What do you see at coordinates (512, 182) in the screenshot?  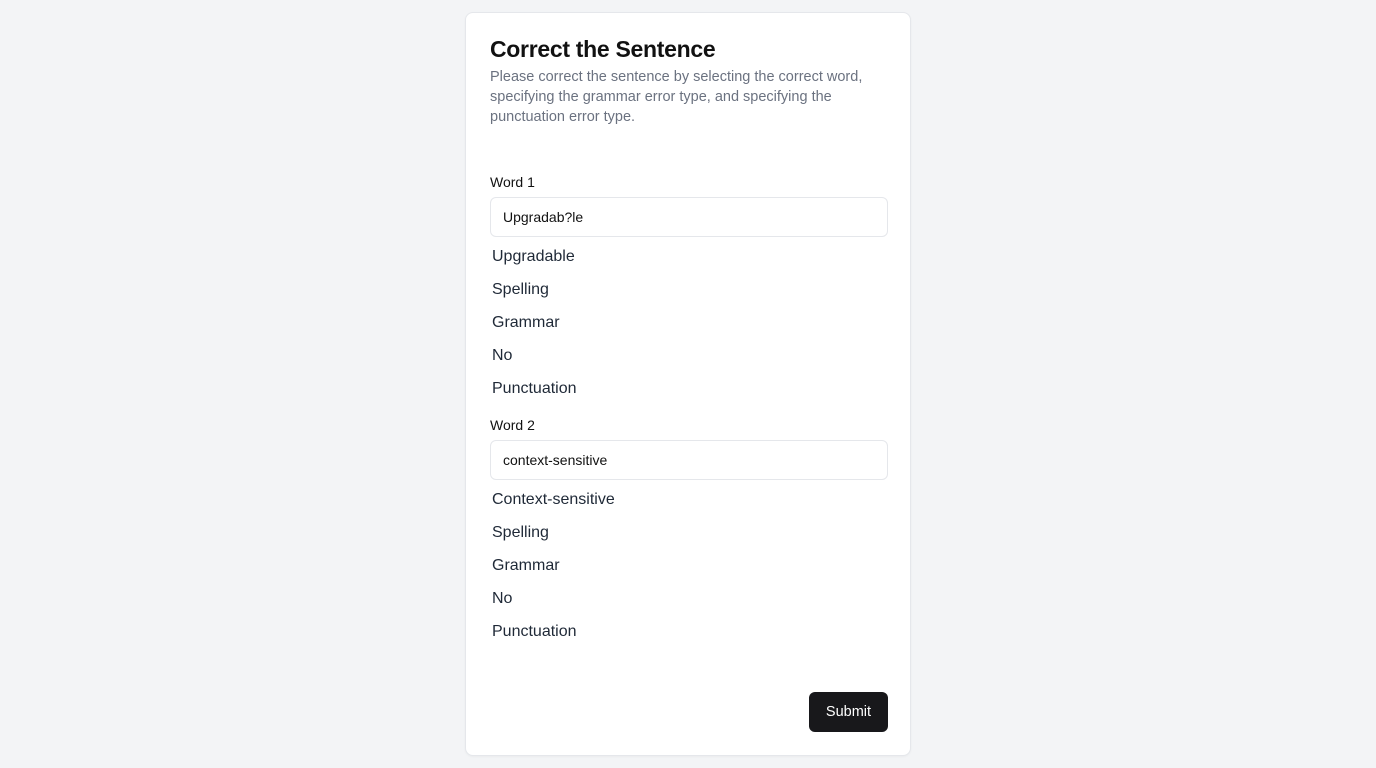 I see `word-1-label: Word 1` at bounding box center [512, 182].